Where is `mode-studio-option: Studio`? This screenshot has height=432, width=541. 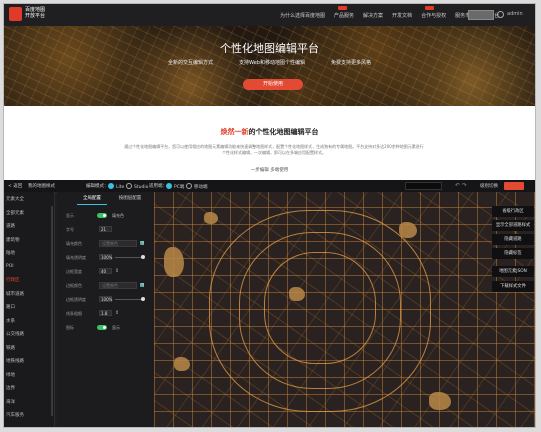 mode-studio-option: Studio is located at coordinates (137, 186).